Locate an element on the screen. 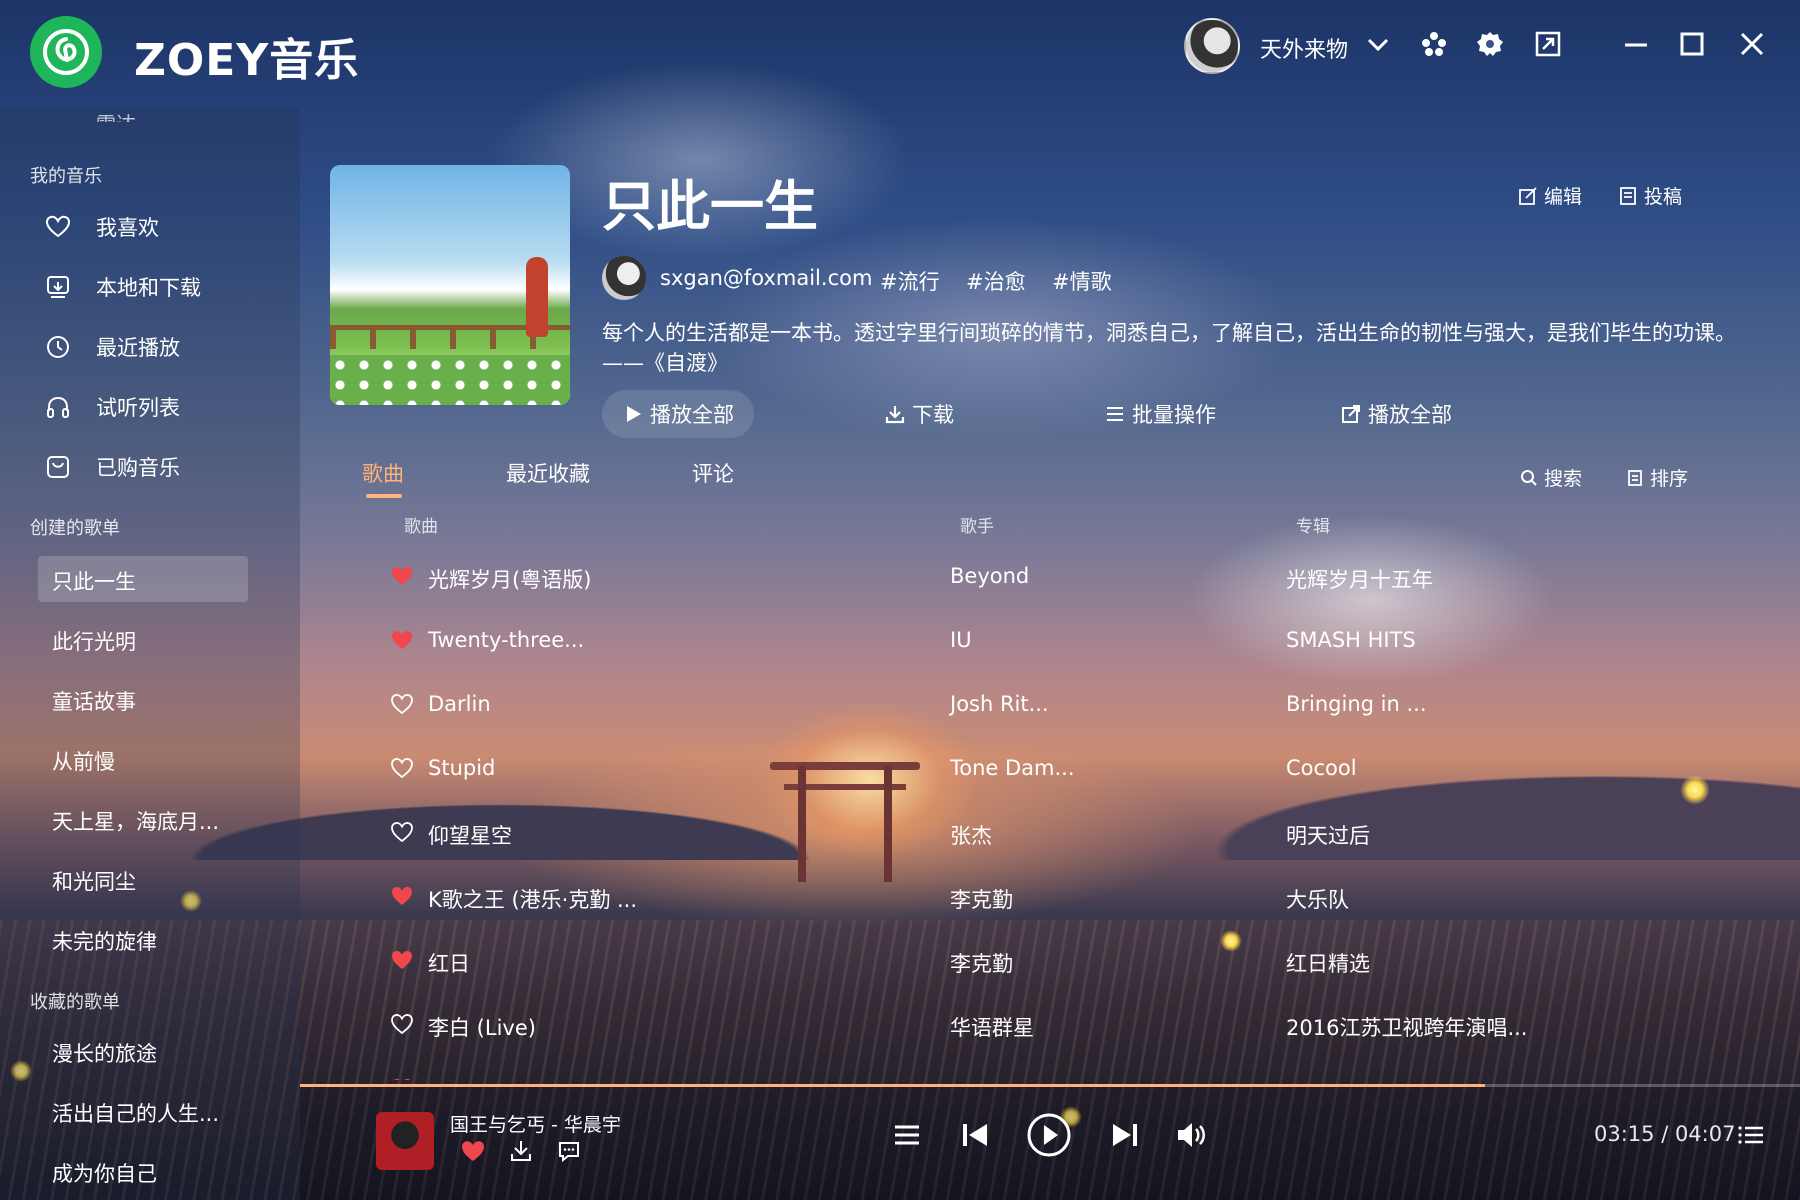  song-name: 小幸运 is located at coordinates (459, 1078).